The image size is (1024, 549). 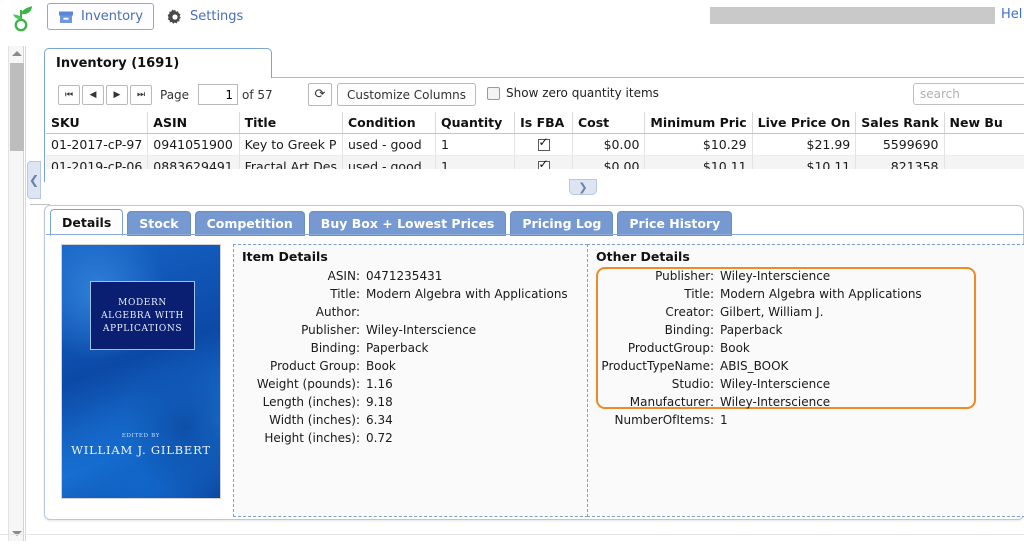 I want to click on cover-title-box: MODERN ALGEBRA WITH APPLICATIONS, so click(x=142, y=315).